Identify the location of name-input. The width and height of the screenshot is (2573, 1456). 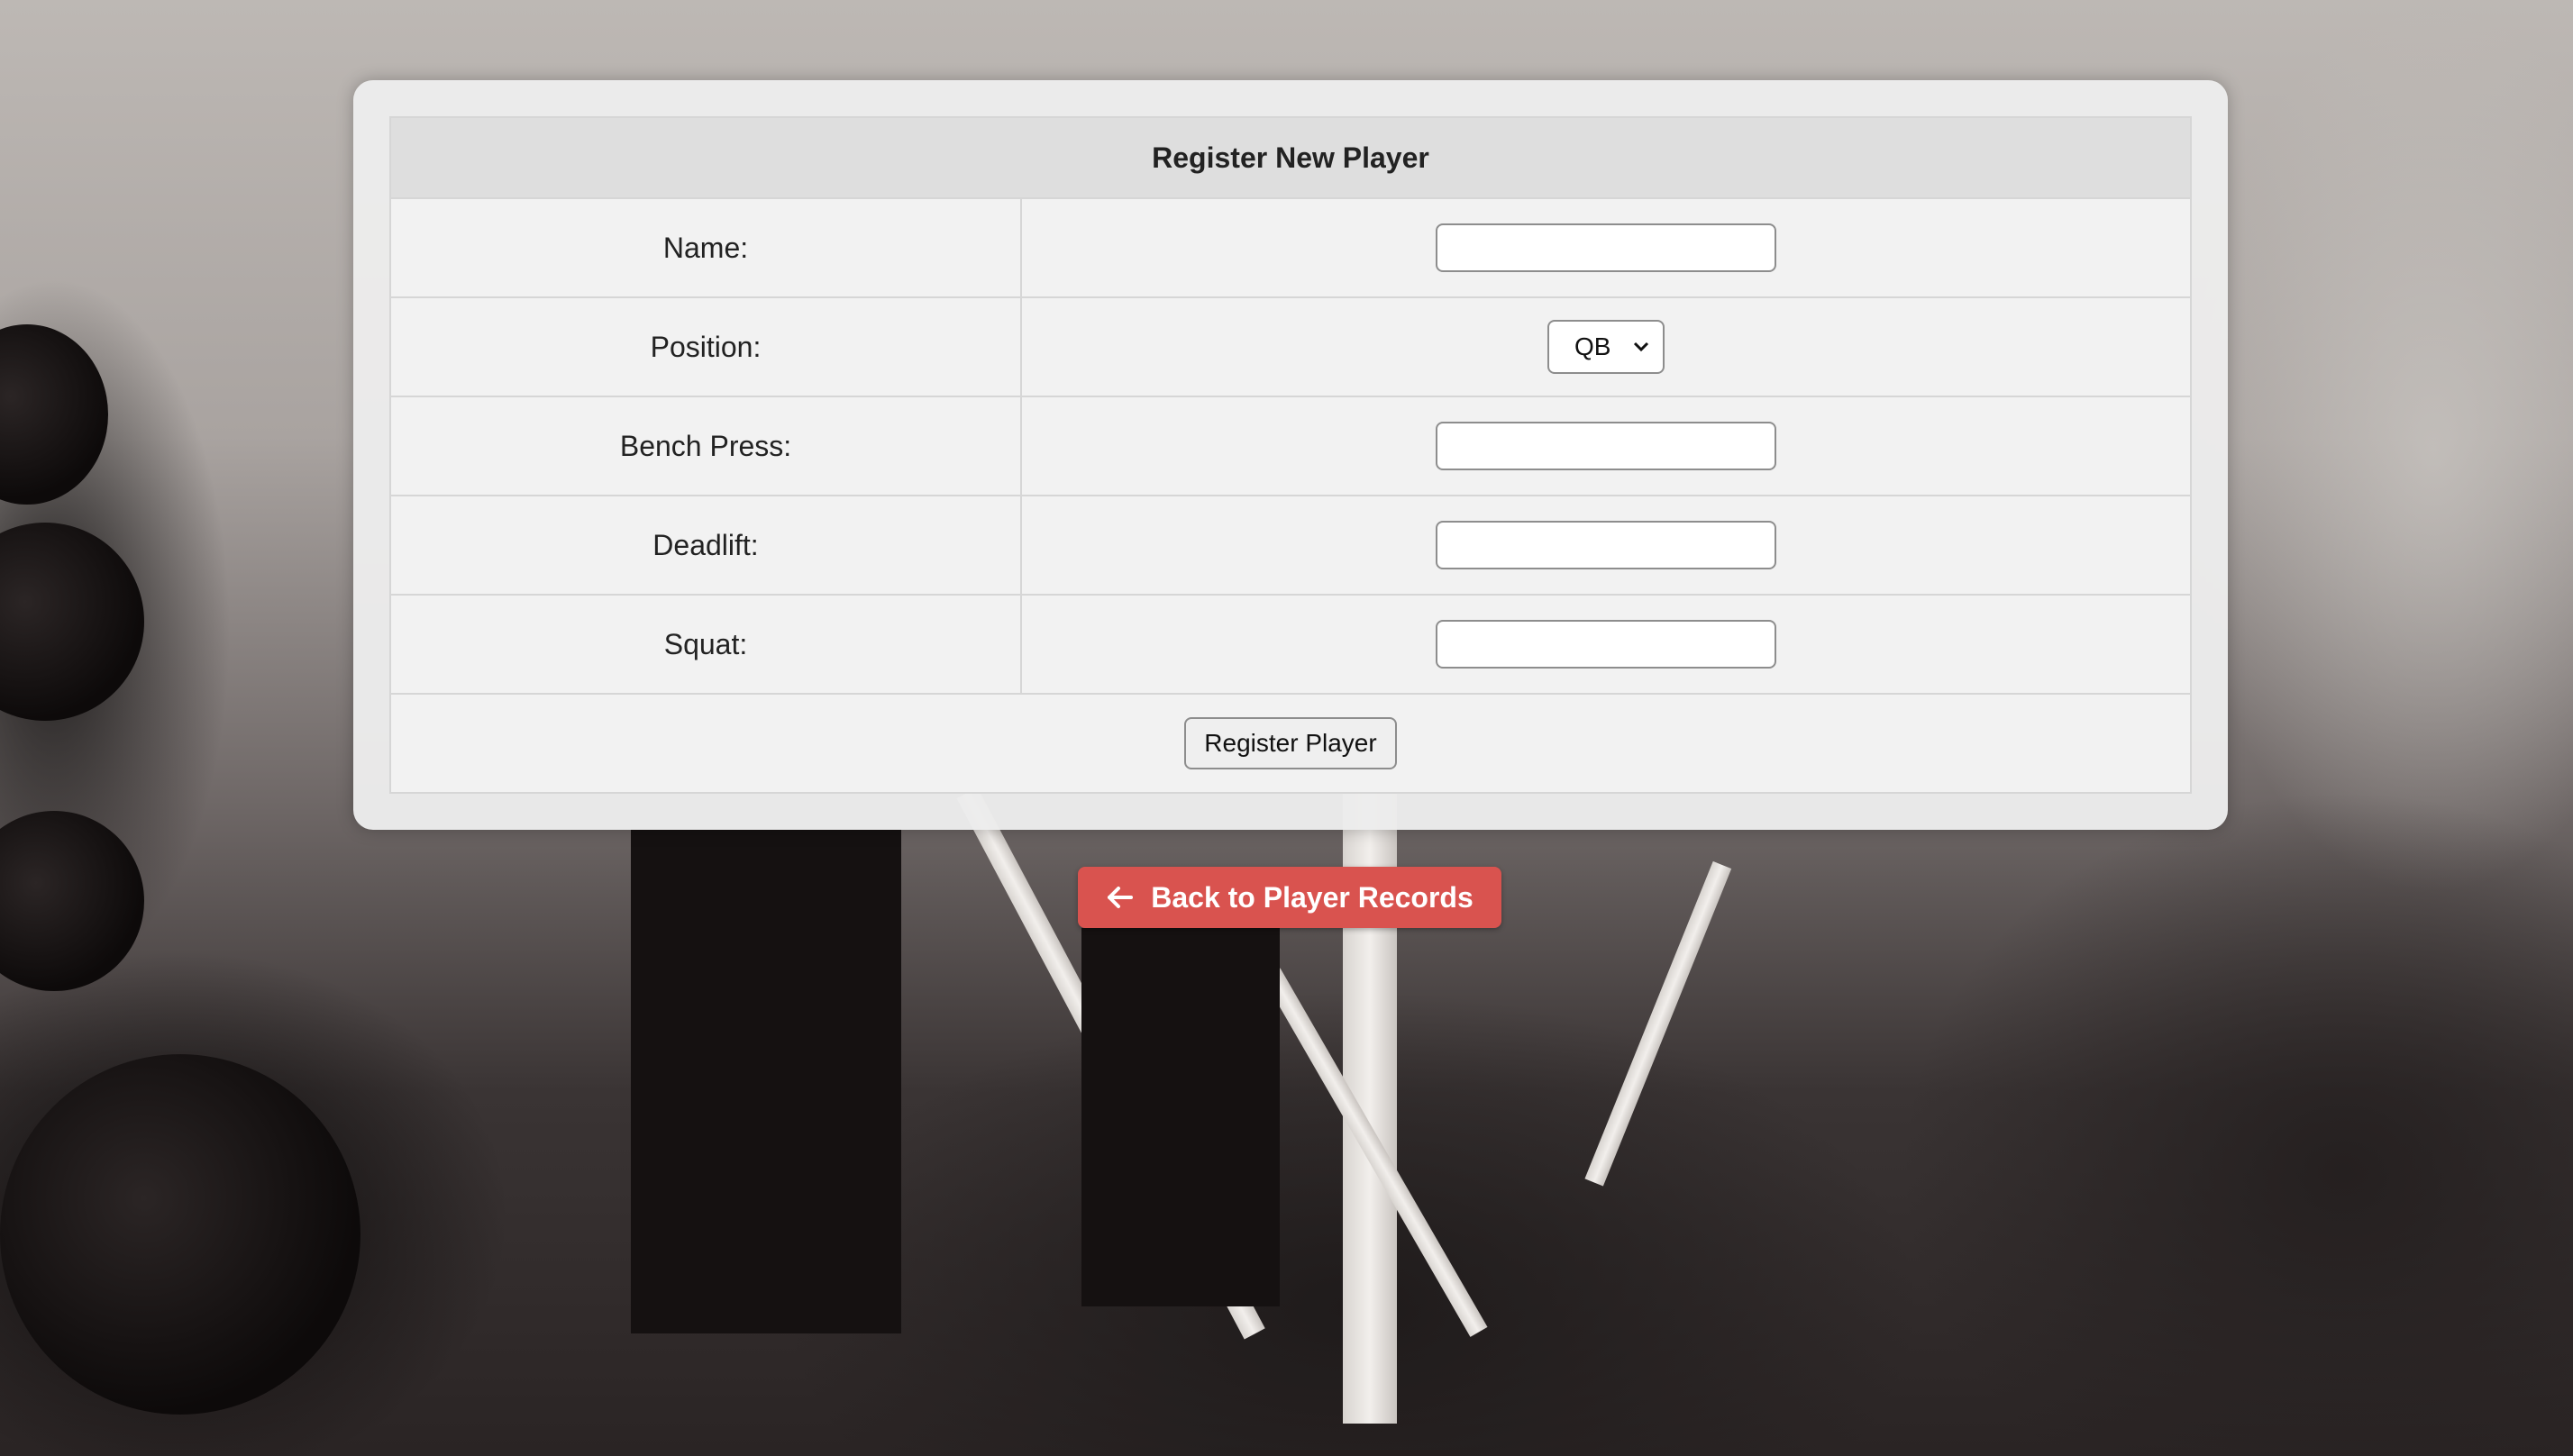
(1606, 248).